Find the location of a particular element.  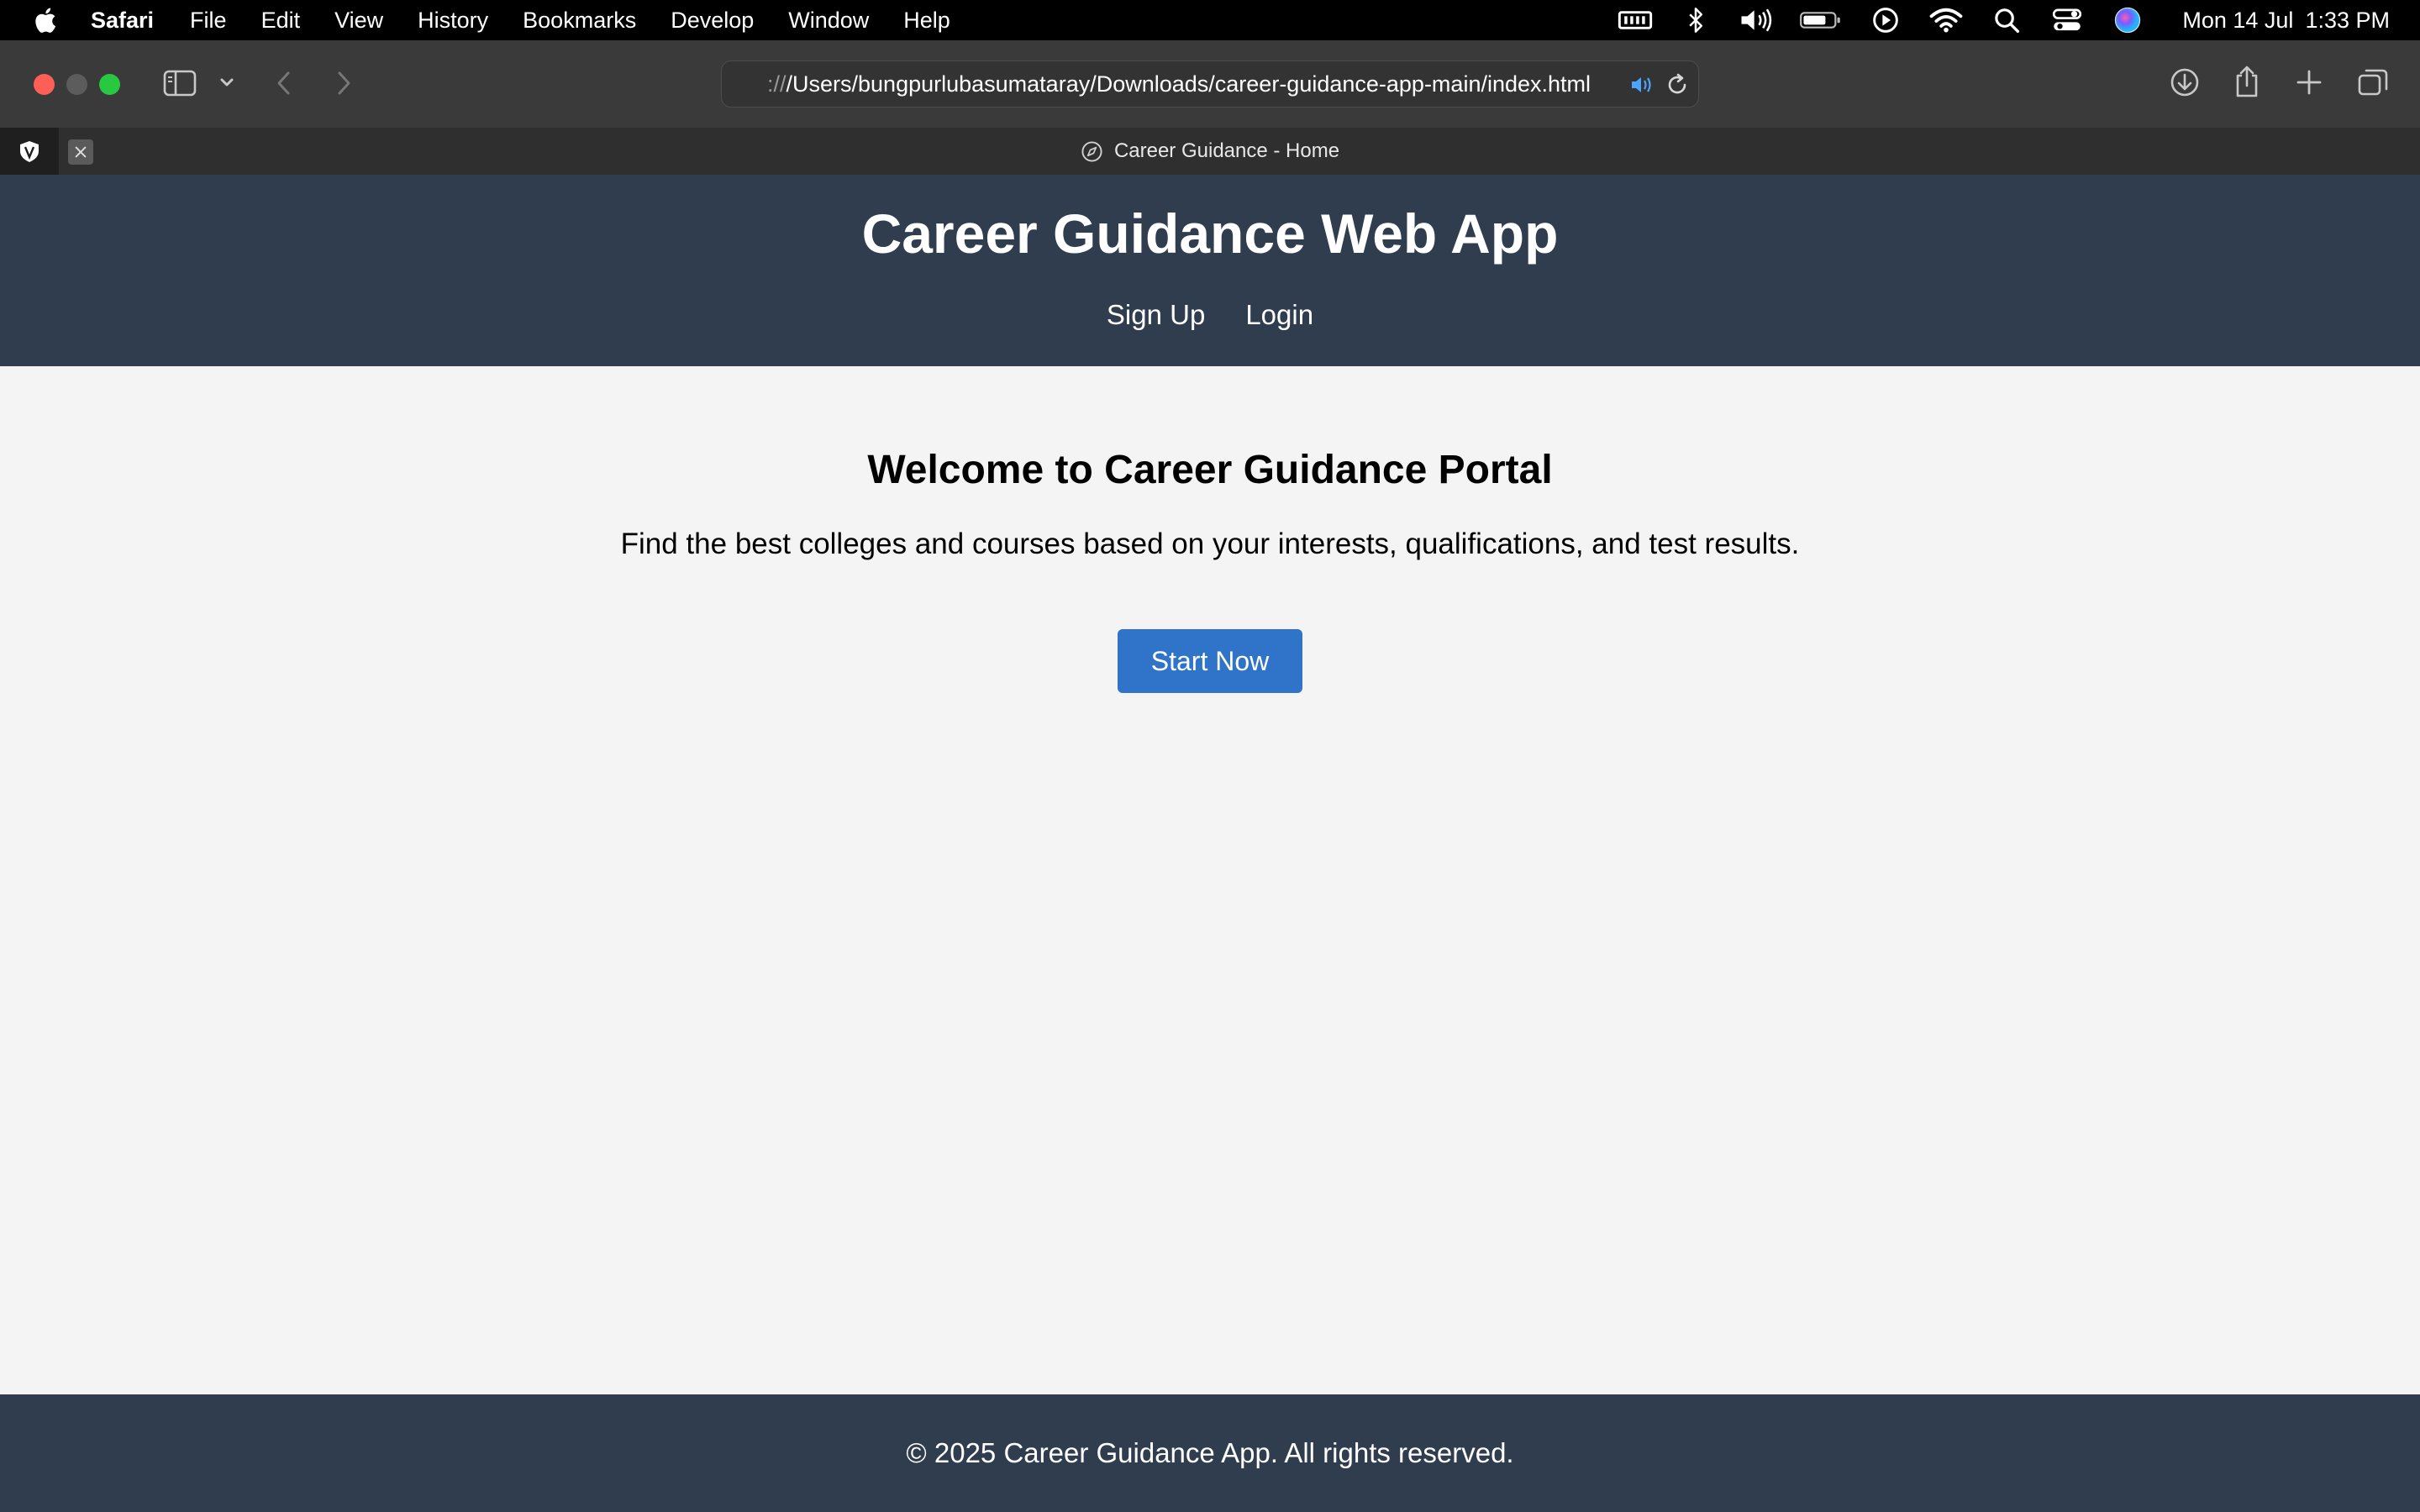

tab-bar: Career Guidance - Home is located at coordinates (1210, 151).